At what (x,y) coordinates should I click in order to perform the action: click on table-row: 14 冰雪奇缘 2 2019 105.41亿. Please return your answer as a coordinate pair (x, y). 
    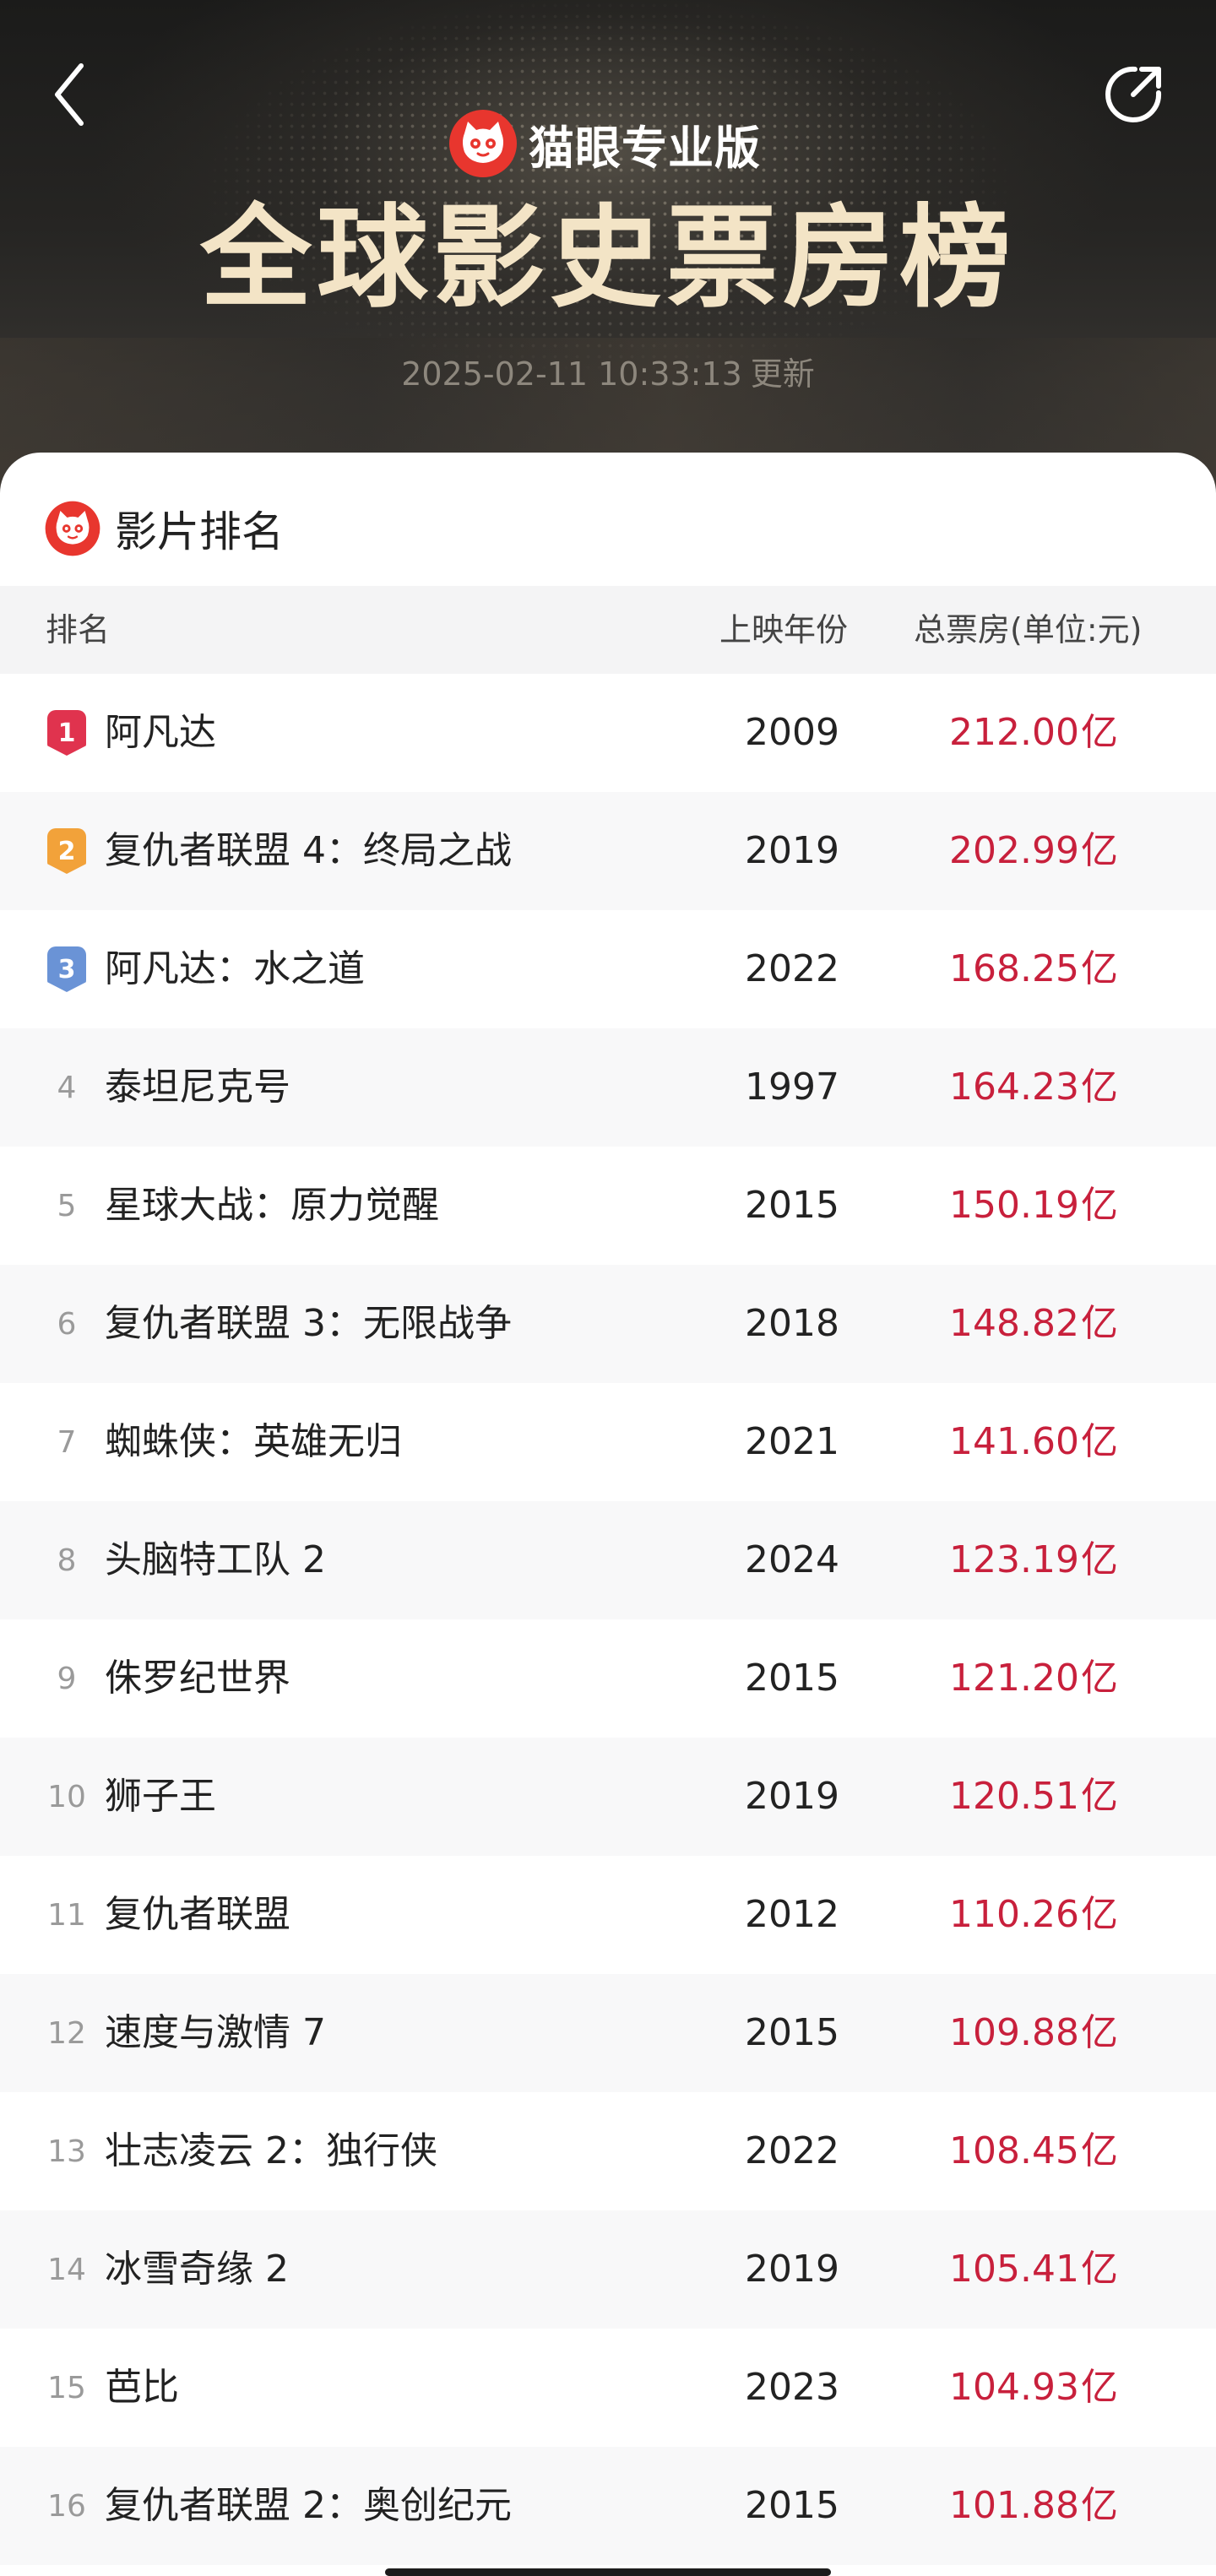
    Looking at the image, I should click on (608, 2269).